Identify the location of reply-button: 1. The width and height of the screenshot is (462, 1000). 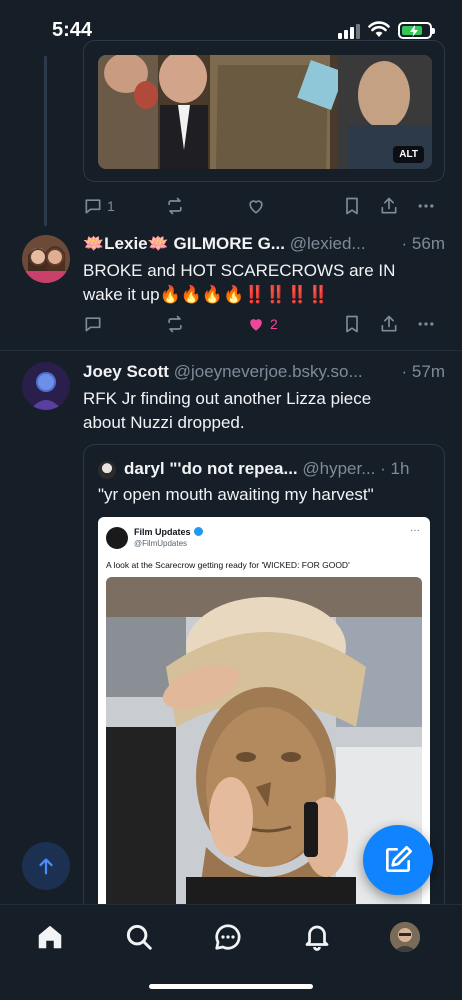
(99, 206).